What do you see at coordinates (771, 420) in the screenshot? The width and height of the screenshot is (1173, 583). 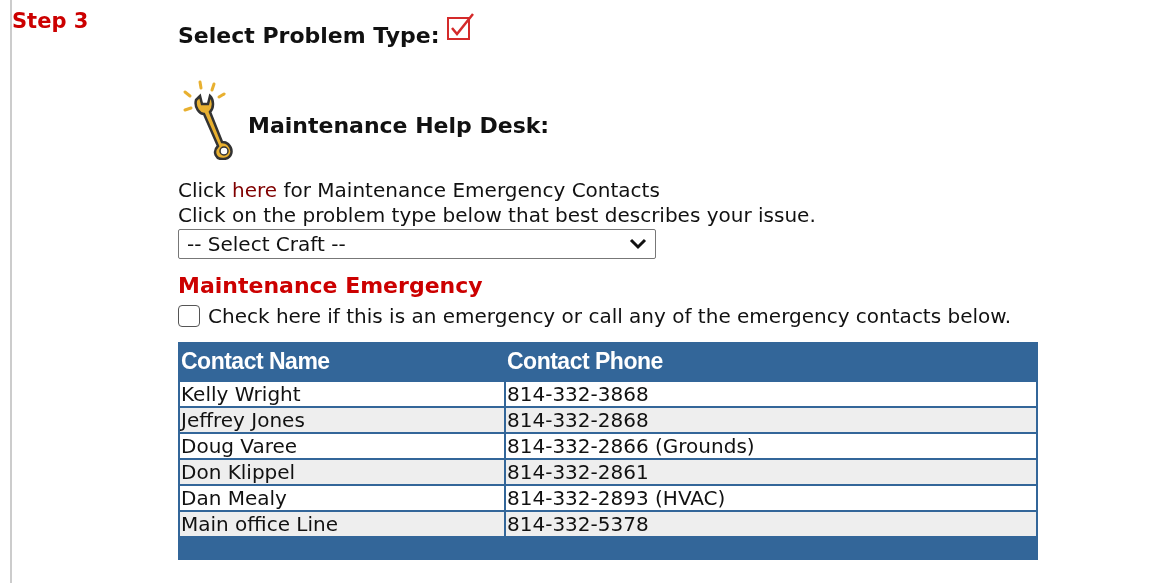 I see `table-cell: 814-332-2868` at bounding box center [771, 420].